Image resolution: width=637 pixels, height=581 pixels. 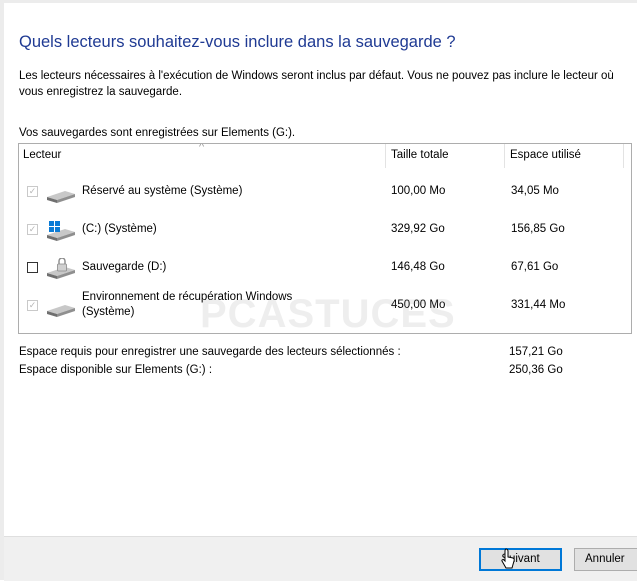 What do you see at coordinates (418, 267) in the screenshot?
I see `drive-total-size: 146,48 Go` at bounding box center [418, 267].